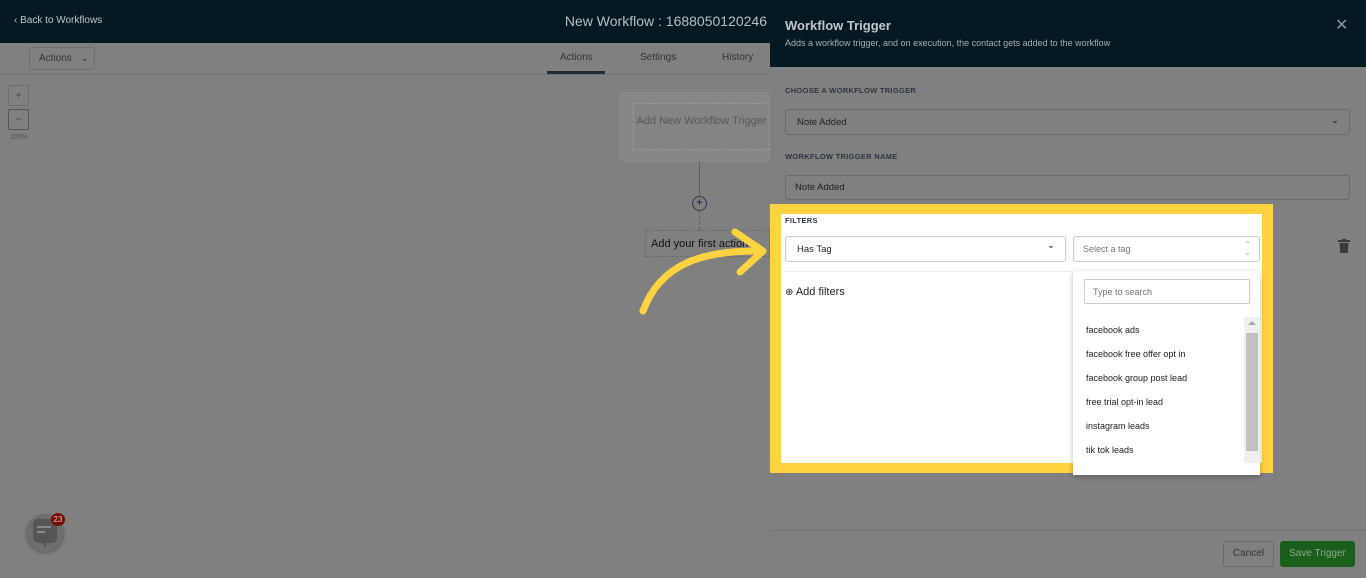 This screenshot has width=1366, height=578. Describe the element at coordinates (851, 90) in the screenshot. I see `choose-trigger-label: CHOOSE A WORKFLOW TRIGGER` at that location.